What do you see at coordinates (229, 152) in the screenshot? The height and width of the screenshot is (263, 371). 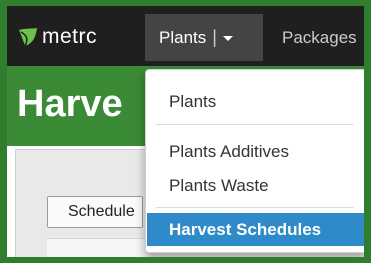 I see `menu-item-plants-additives: Plants Additives` at bounding box center [229, 152].